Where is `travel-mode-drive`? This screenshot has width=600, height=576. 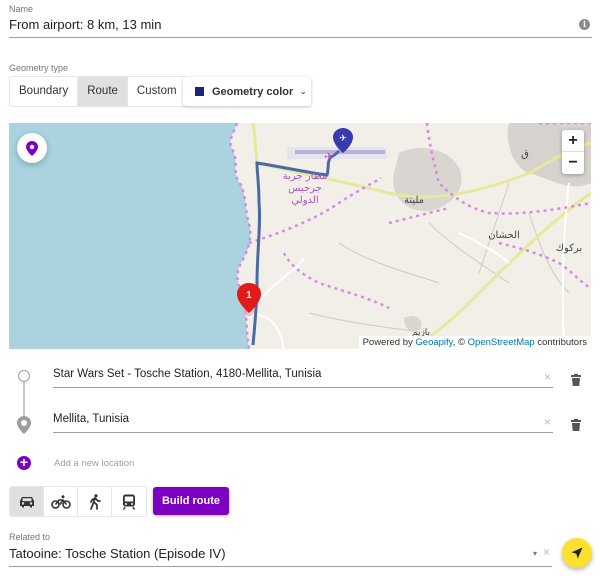 travel-mode-drive is located at coordinates (27, 501).